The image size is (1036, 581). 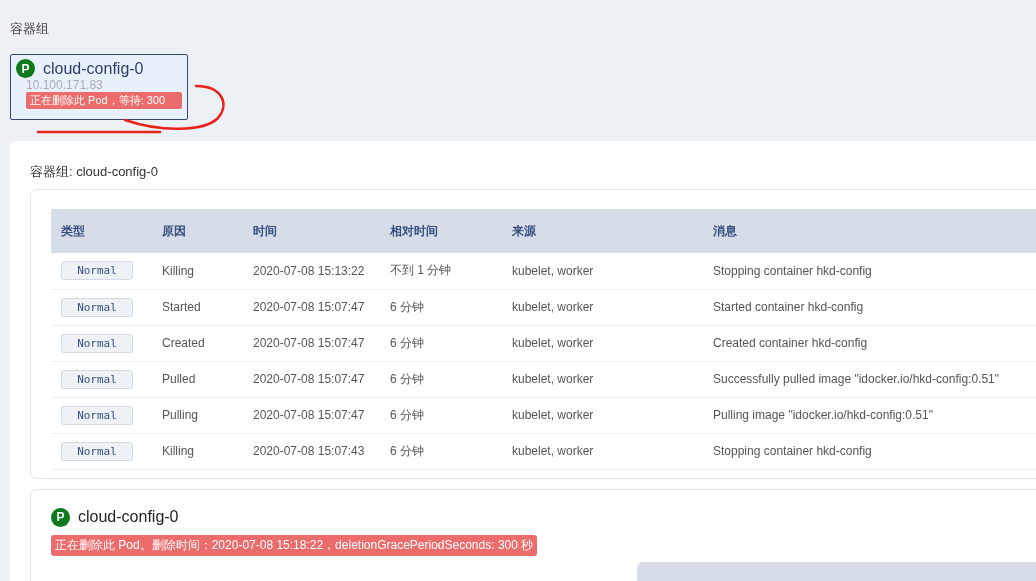 What do you see at coordinates (179, 379) in the screenshot?
I see `table-cell: Pulled` at bounding box center [179, 379].